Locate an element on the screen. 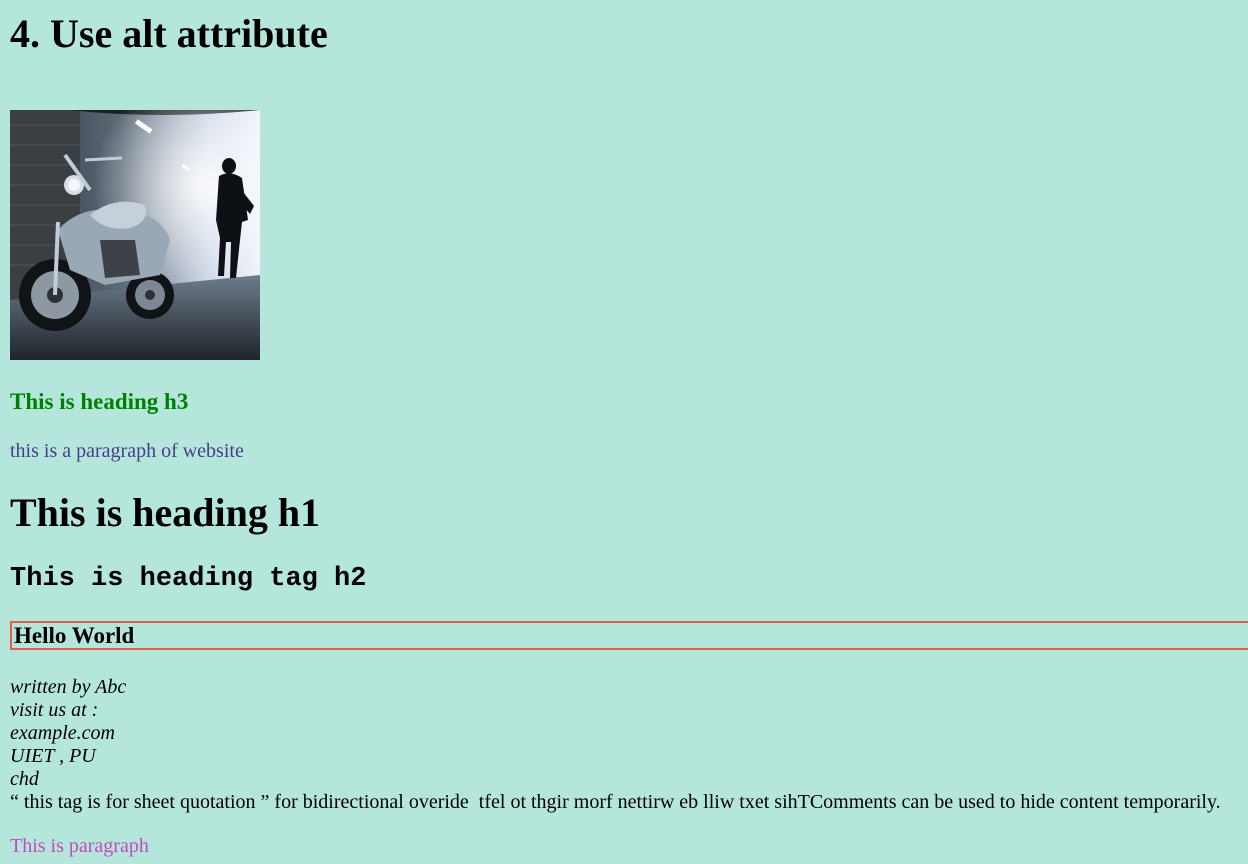  address-line: visit us at : is located at coordinates (54, 710).